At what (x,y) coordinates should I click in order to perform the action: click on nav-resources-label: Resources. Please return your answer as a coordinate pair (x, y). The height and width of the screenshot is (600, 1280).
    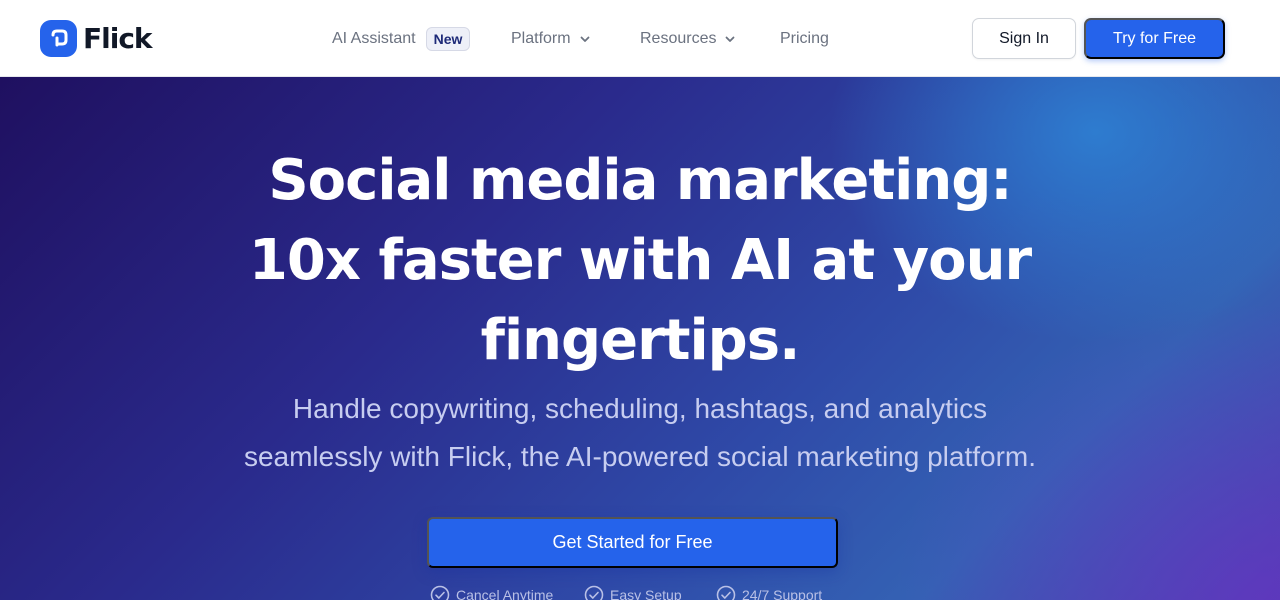
    Looking at the image, I should click on (678, 38).